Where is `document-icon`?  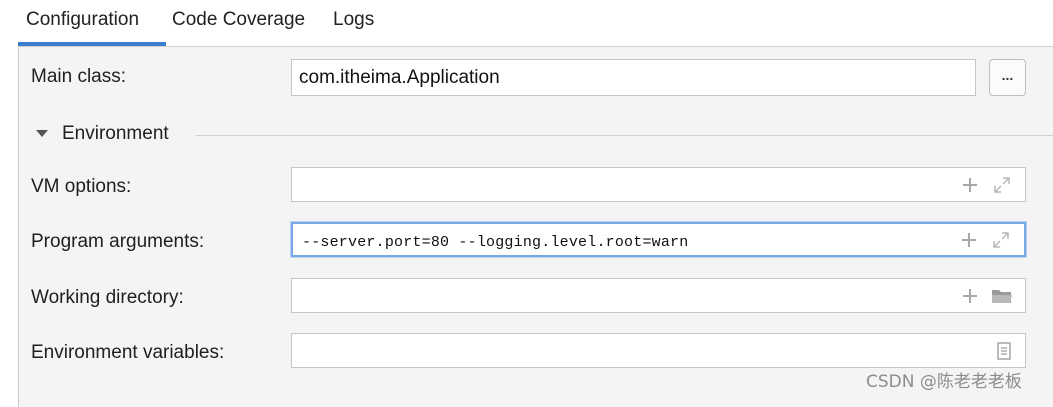
document-icon is located at coordinates (1004, 351).